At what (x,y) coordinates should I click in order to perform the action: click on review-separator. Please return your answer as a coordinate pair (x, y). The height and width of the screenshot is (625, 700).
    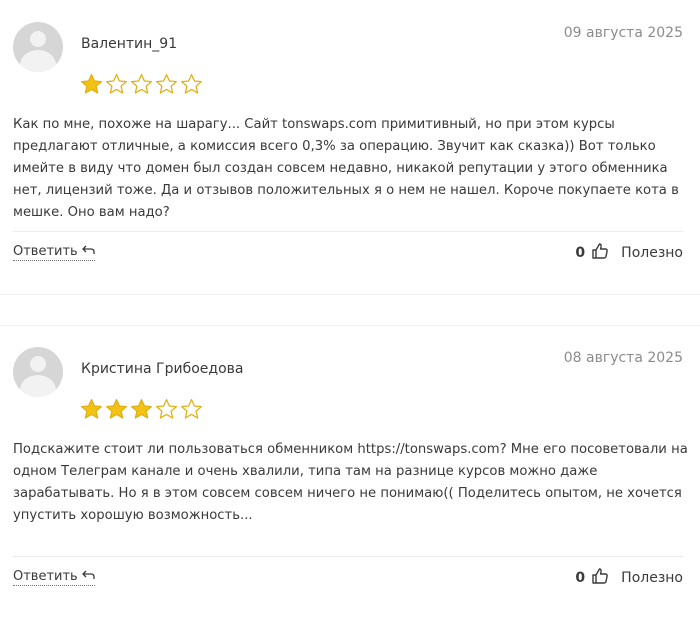
    Looking at the image, I should click on (350, 310).